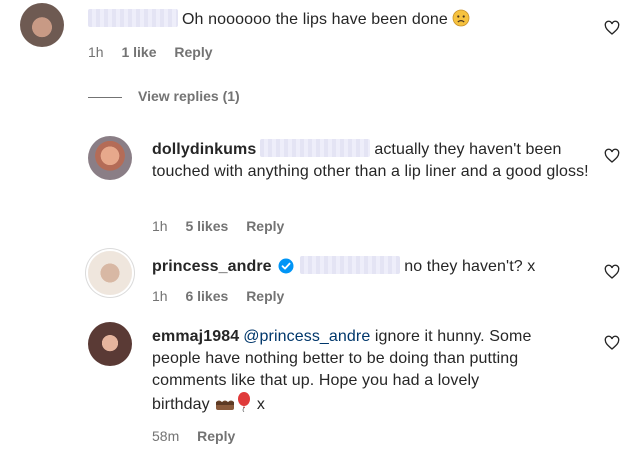 Image resolution: width=634 pixels, height=467 pixels. What do you see at coordinates (105, 97) in the screenshot?
I see `divider-line` at bounding box center [105, 97].